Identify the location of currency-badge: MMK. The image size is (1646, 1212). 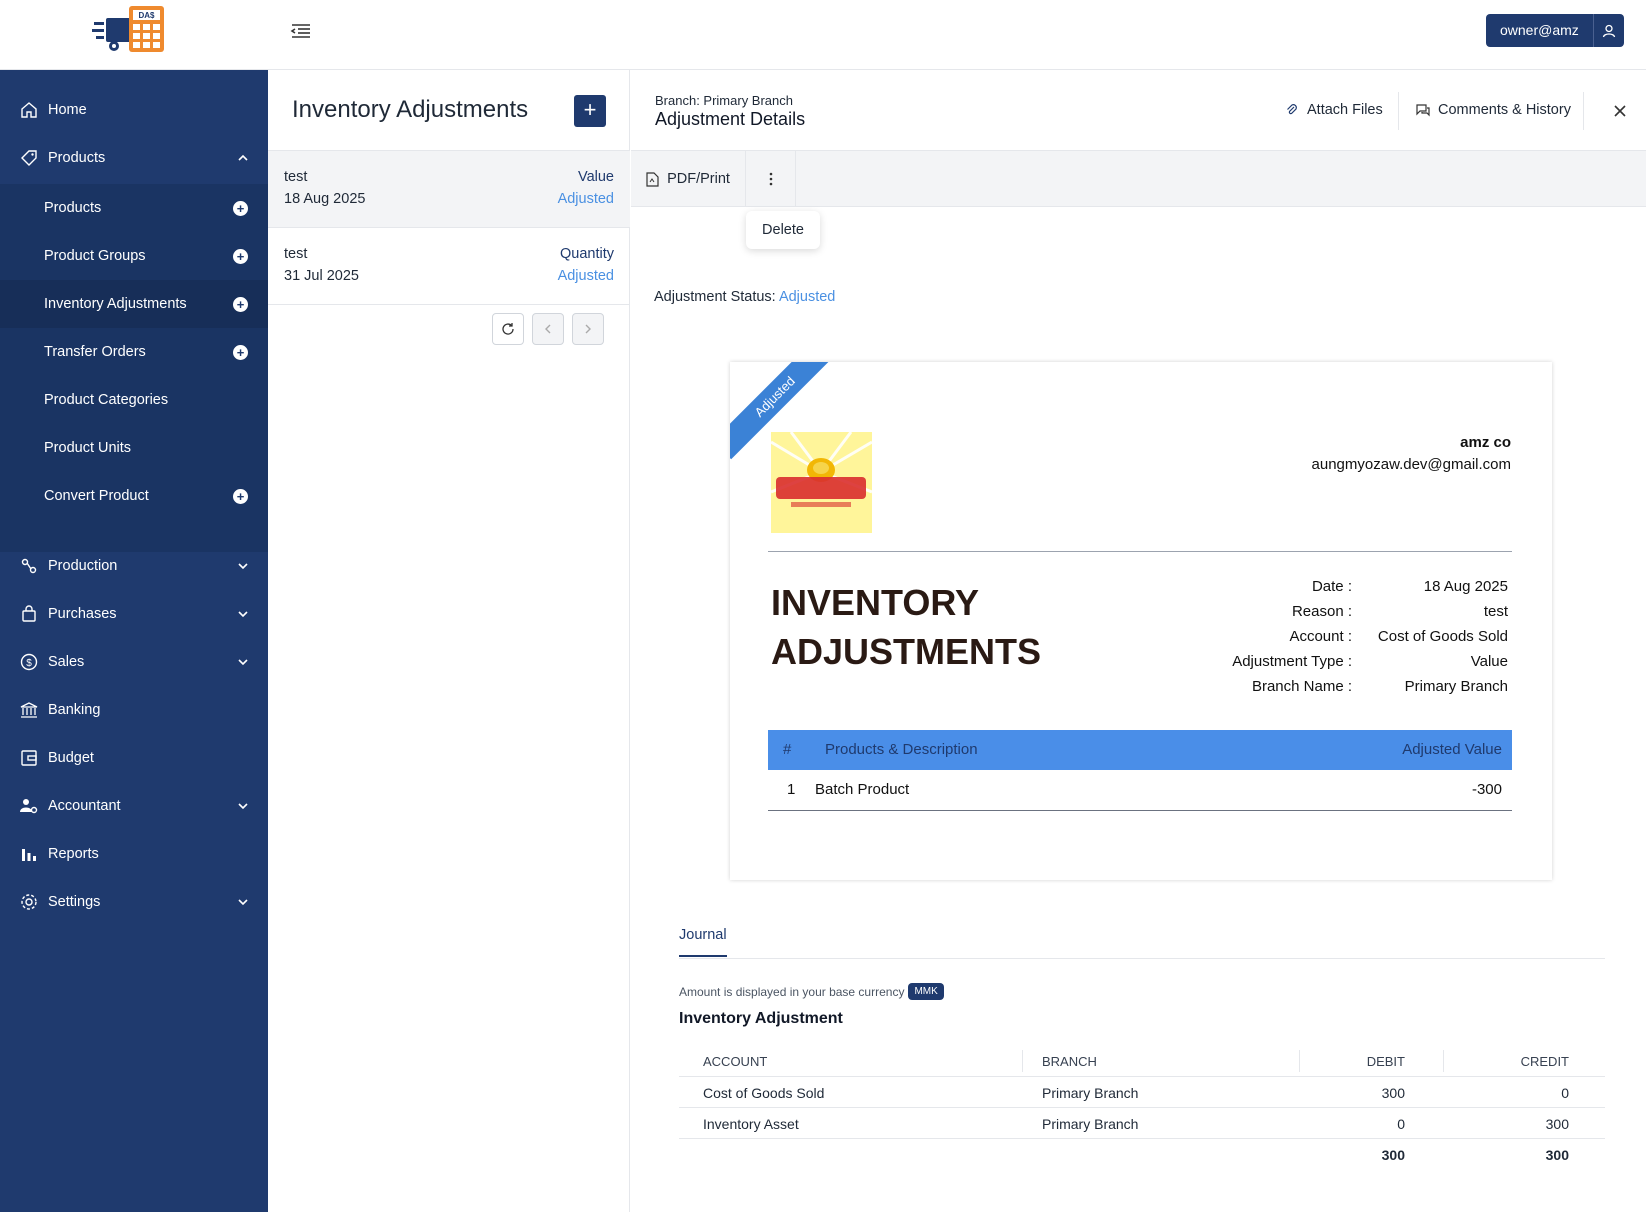
(926, 991).